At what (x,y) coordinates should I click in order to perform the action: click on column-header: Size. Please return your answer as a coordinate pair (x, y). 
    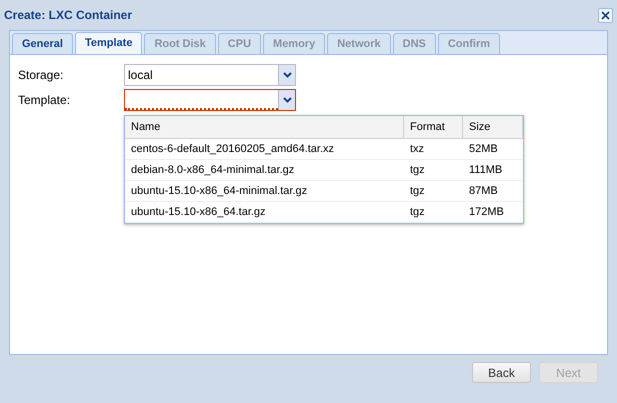
    Looking at the image, I should click on (493, 127).